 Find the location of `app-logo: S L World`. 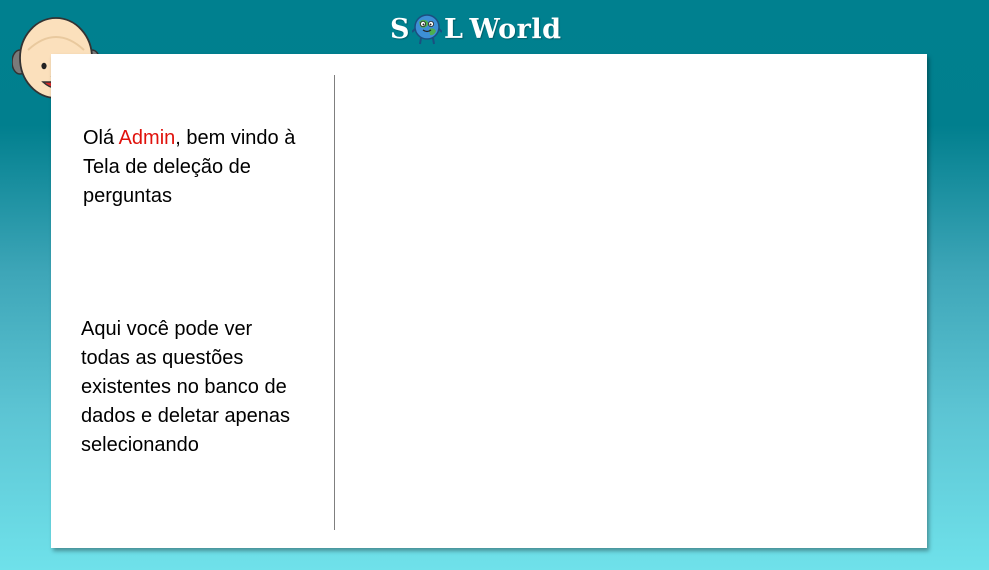

app-logo: S L World is located at coordinates (475, 29).